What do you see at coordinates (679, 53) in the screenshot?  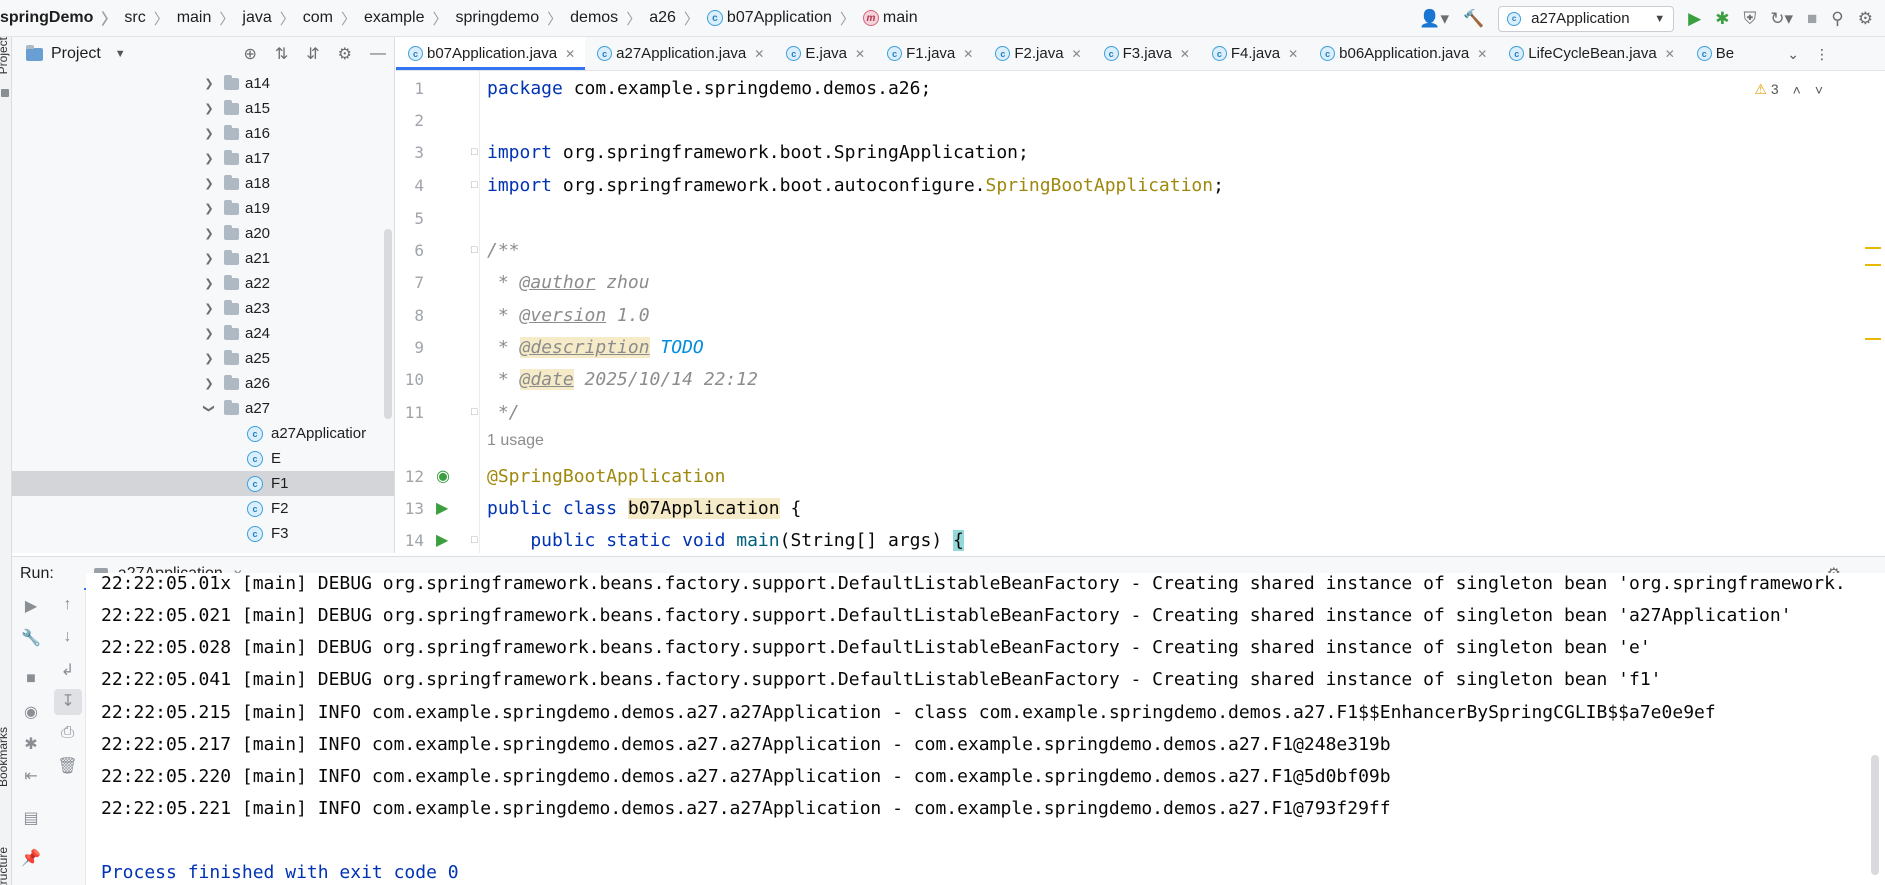 I see `tab-a27application: c a27Application.java ✕` at bounding box center [679, 53].